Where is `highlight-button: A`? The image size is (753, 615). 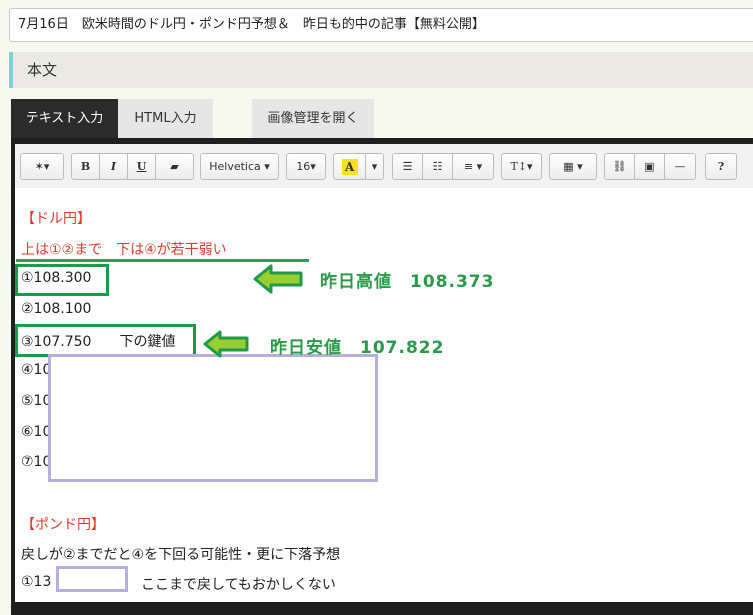
highlight-button: A is located at coordinates (349, 166).